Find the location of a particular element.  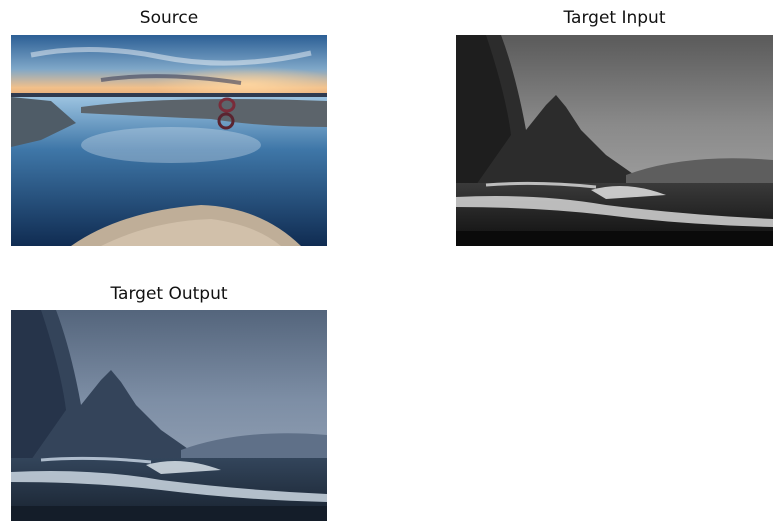

panel-title-target-output: Target Output is located at coordinates (169, 294).